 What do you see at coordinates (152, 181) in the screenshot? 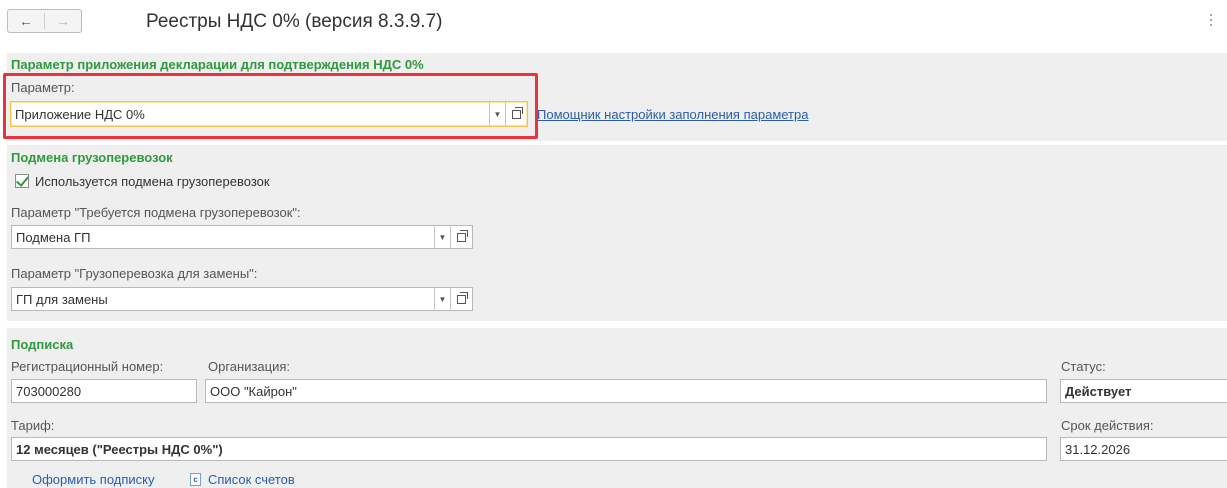
I see `freight-checkbox-label: Используется подмена грузоперевозок` at bounding box center [152, 181].